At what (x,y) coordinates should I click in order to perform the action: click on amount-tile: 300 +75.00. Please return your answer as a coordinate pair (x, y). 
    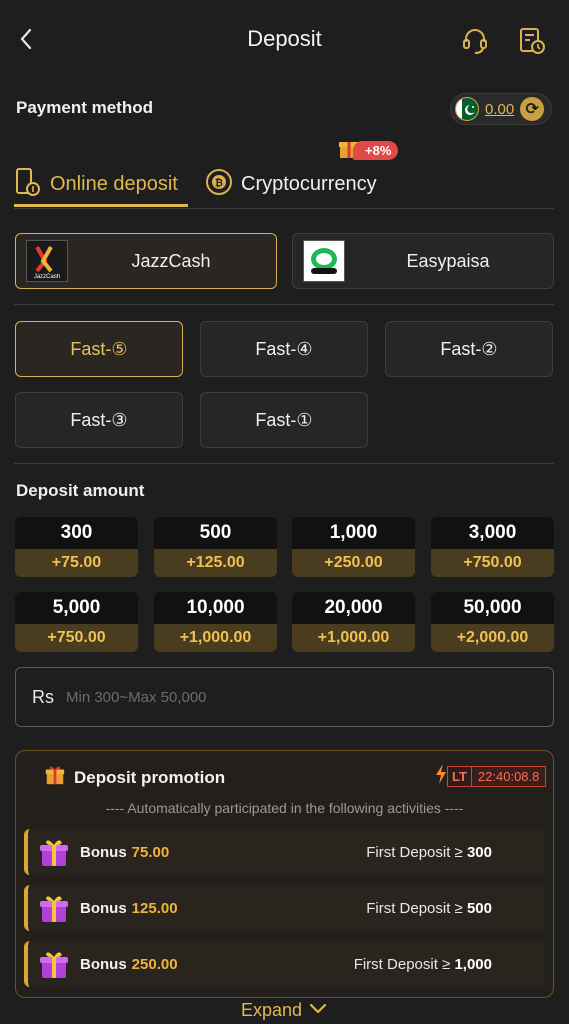
    Looking at the image, I should click on (76, 547).